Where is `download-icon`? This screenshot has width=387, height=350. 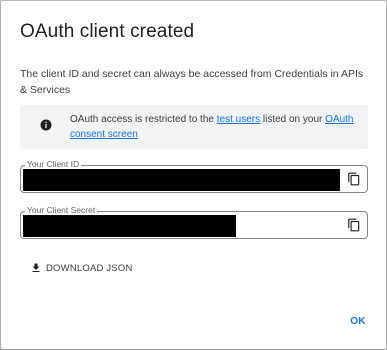
download-icon is located at coordinates (36, 267).